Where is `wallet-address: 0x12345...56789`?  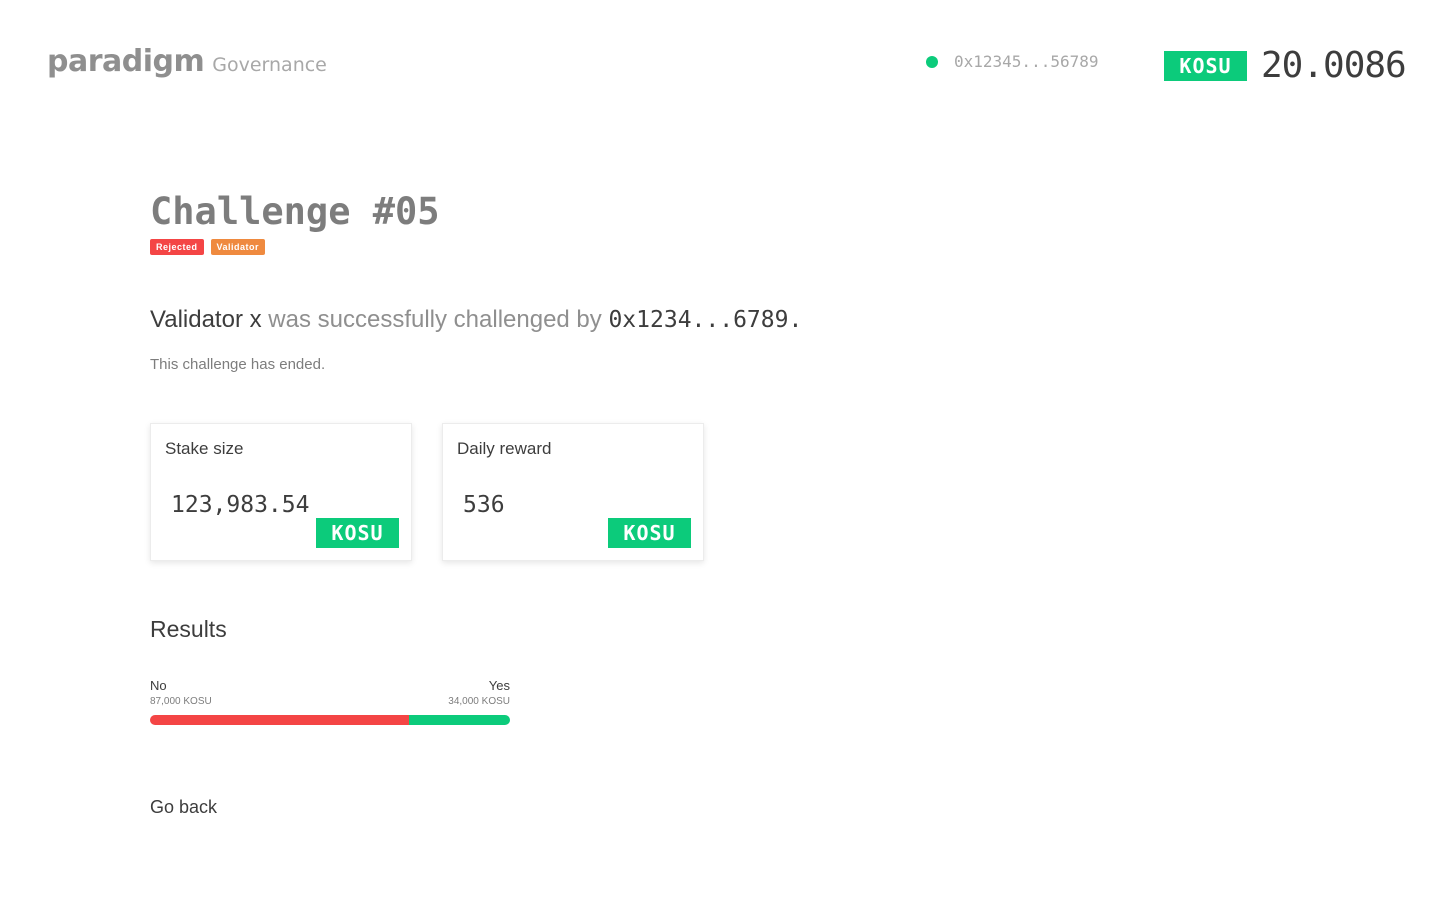 wallet-address: 0x12345...56789 is located at coordinates (1026, 61).